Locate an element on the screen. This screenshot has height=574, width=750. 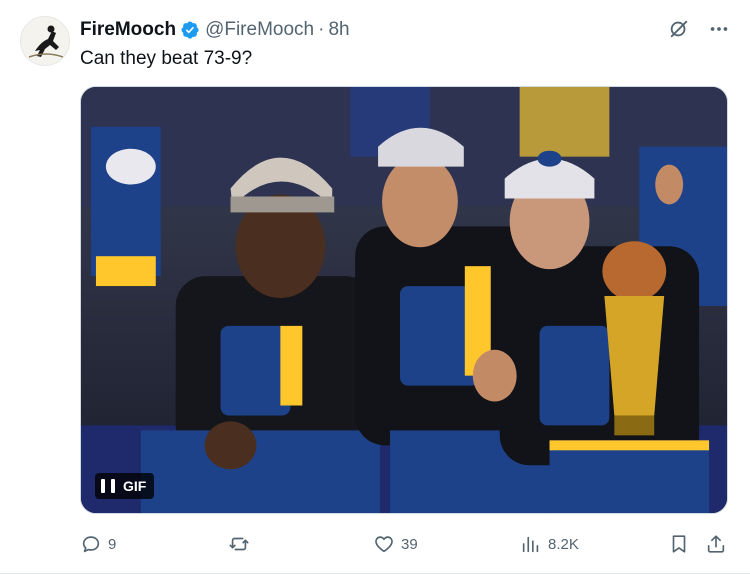
timestamp: 8h is located at coordinates (338, 30).